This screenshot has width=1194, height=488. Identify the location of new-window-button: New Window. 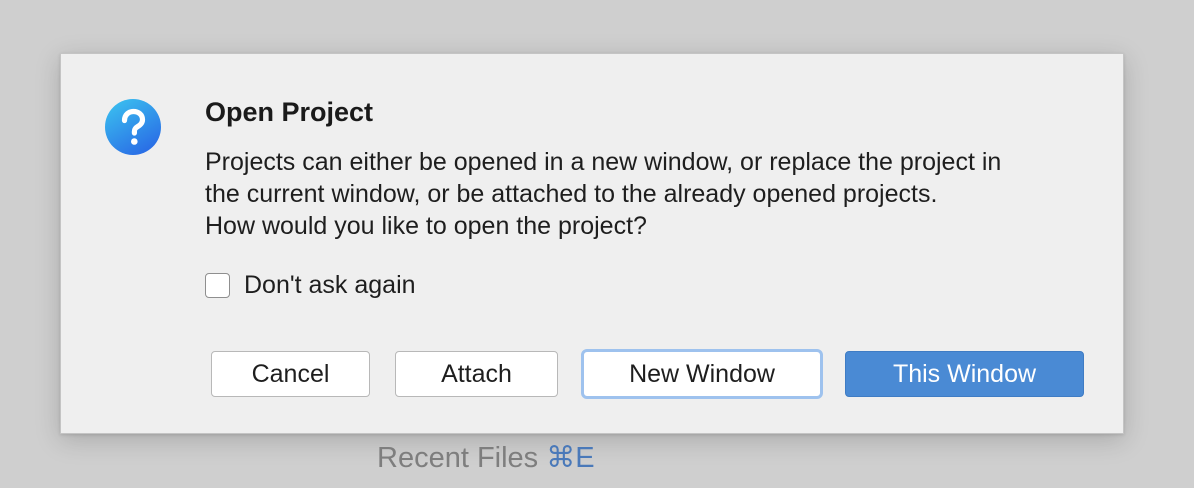
(702, 374).